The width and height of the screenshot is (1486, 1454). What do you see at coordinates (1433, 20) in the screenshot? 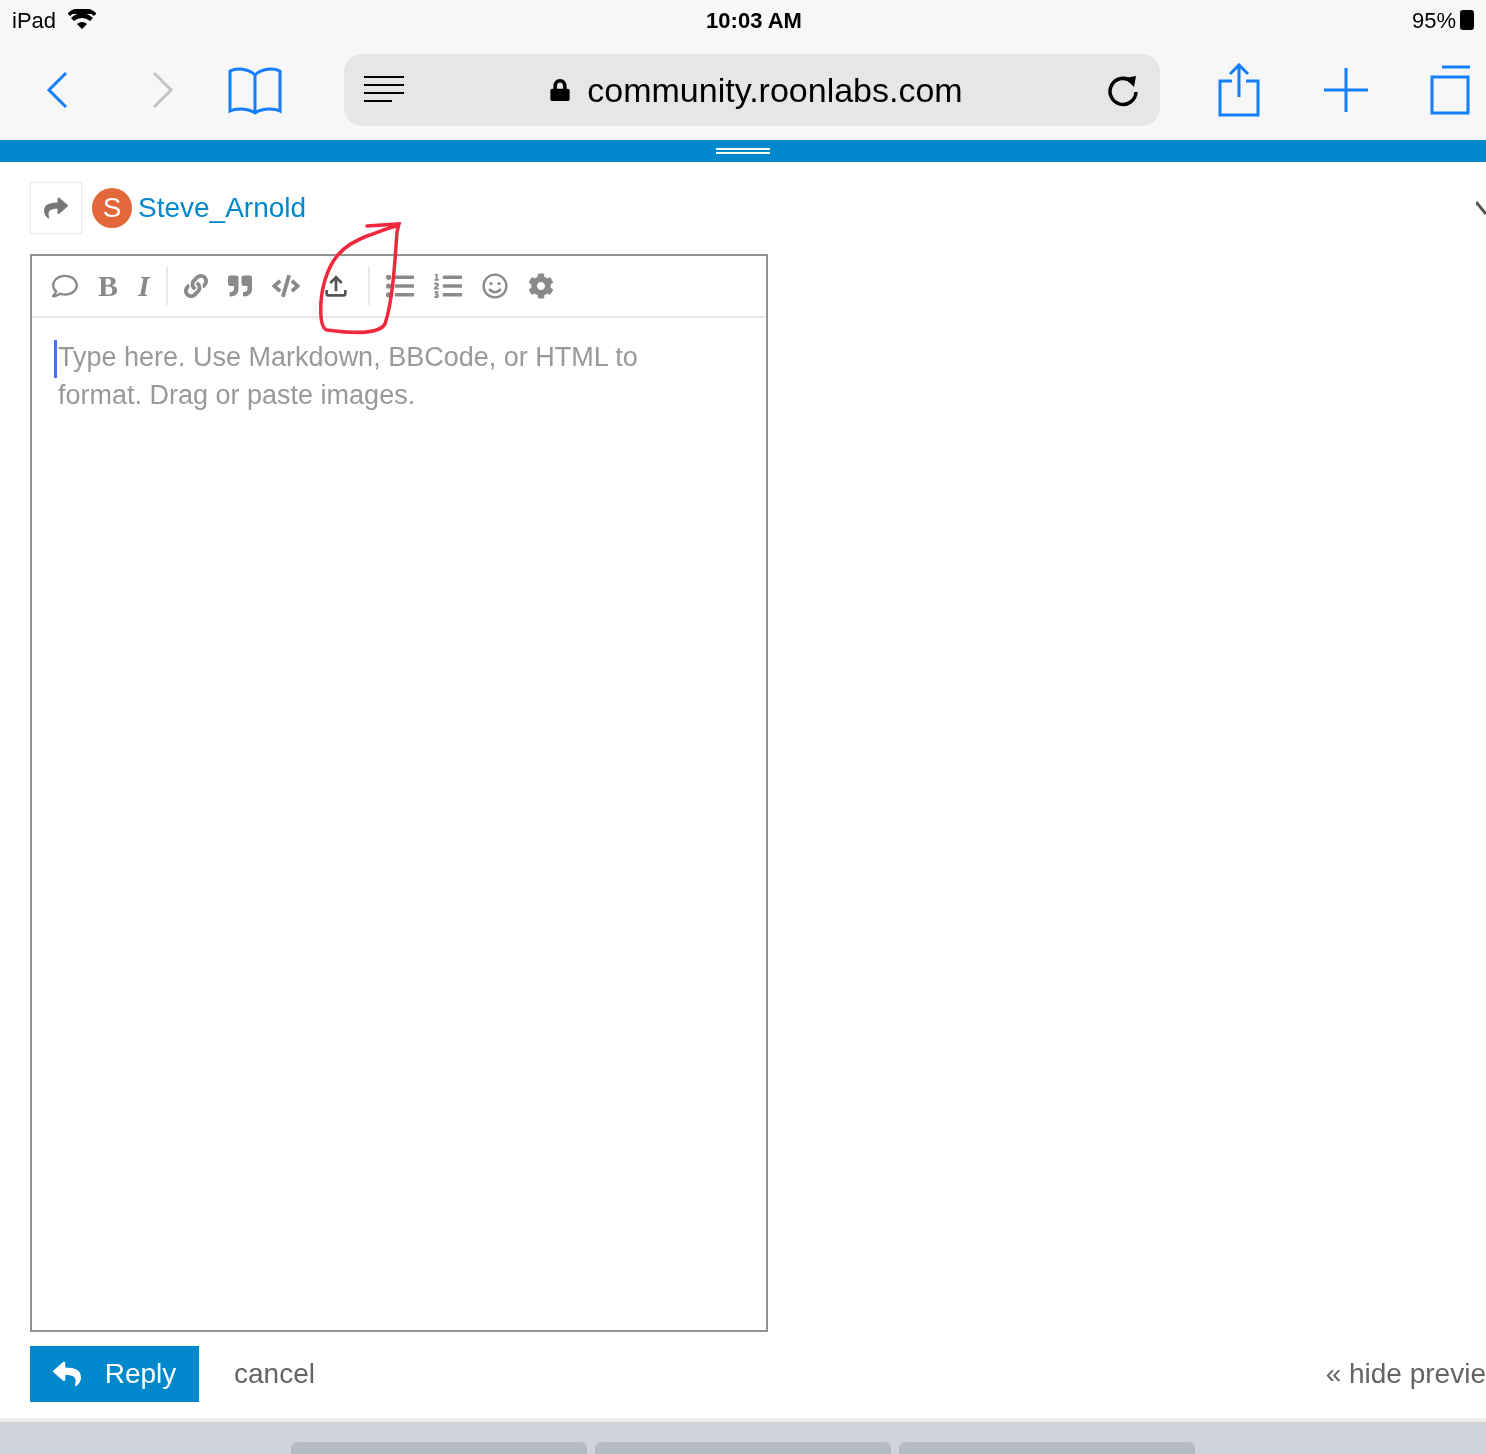
I see `battery-percentage: 95%` at bounding box center [1433, 20].